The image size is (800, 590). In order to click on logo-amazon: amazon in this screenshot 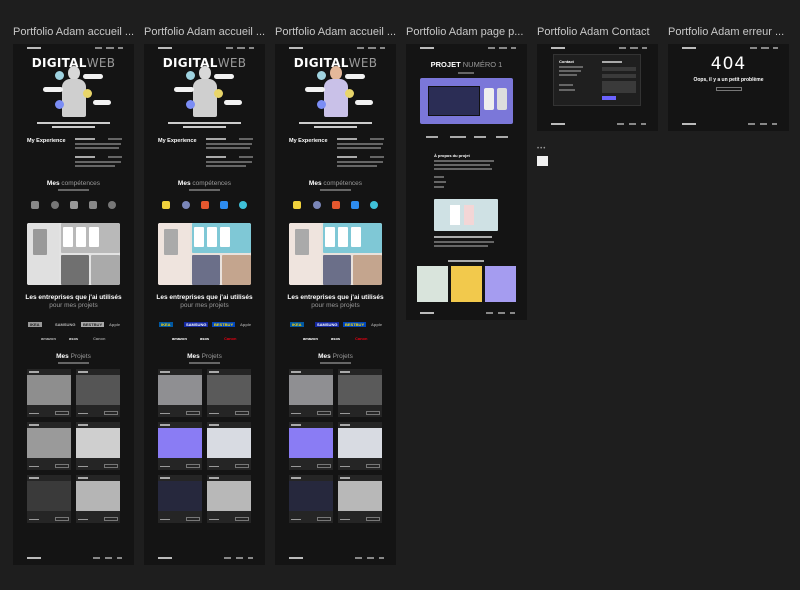, I will do `click(179, 338)`.